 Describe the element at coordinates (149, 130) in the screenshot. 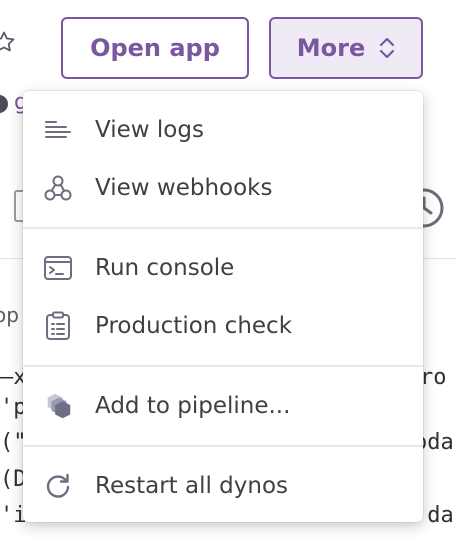

I see `menu-item-label: View logs` at that location.